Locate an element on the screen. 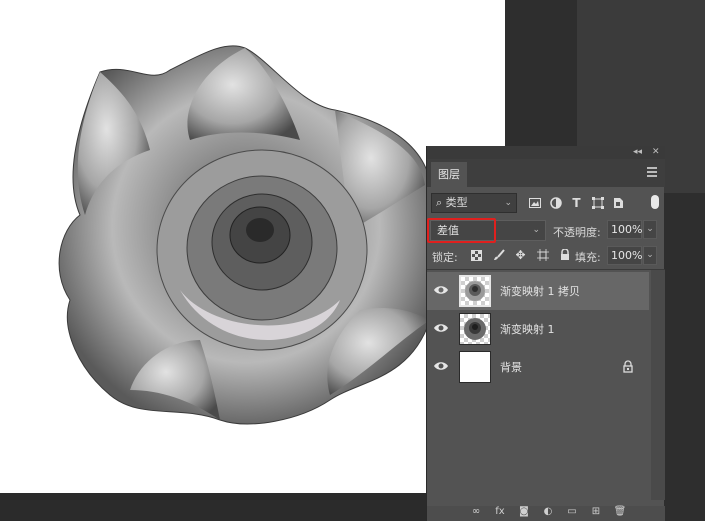  fill-label: 填充: is located at coordinates (588, 257).